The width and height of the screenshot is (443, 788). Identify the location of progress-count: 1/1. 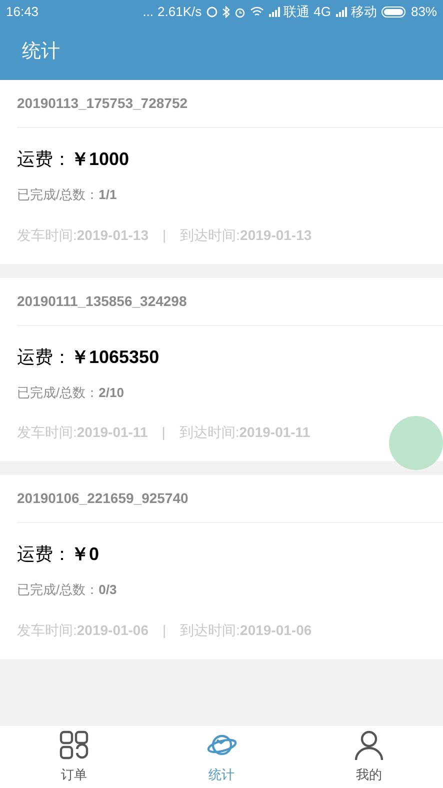
(107, 195).